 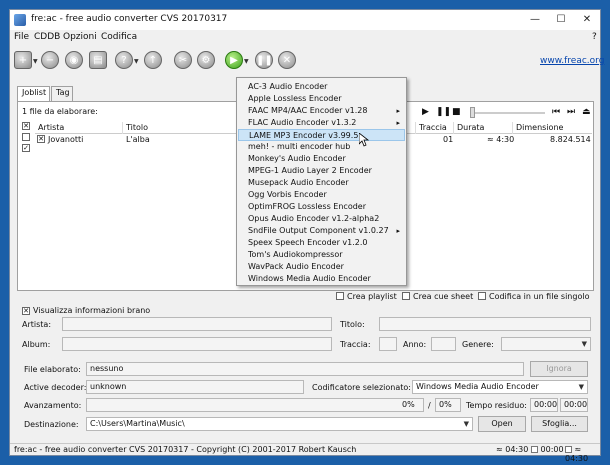 I want to click on next-track-icon: ⏭, so click(x=571, y=112).